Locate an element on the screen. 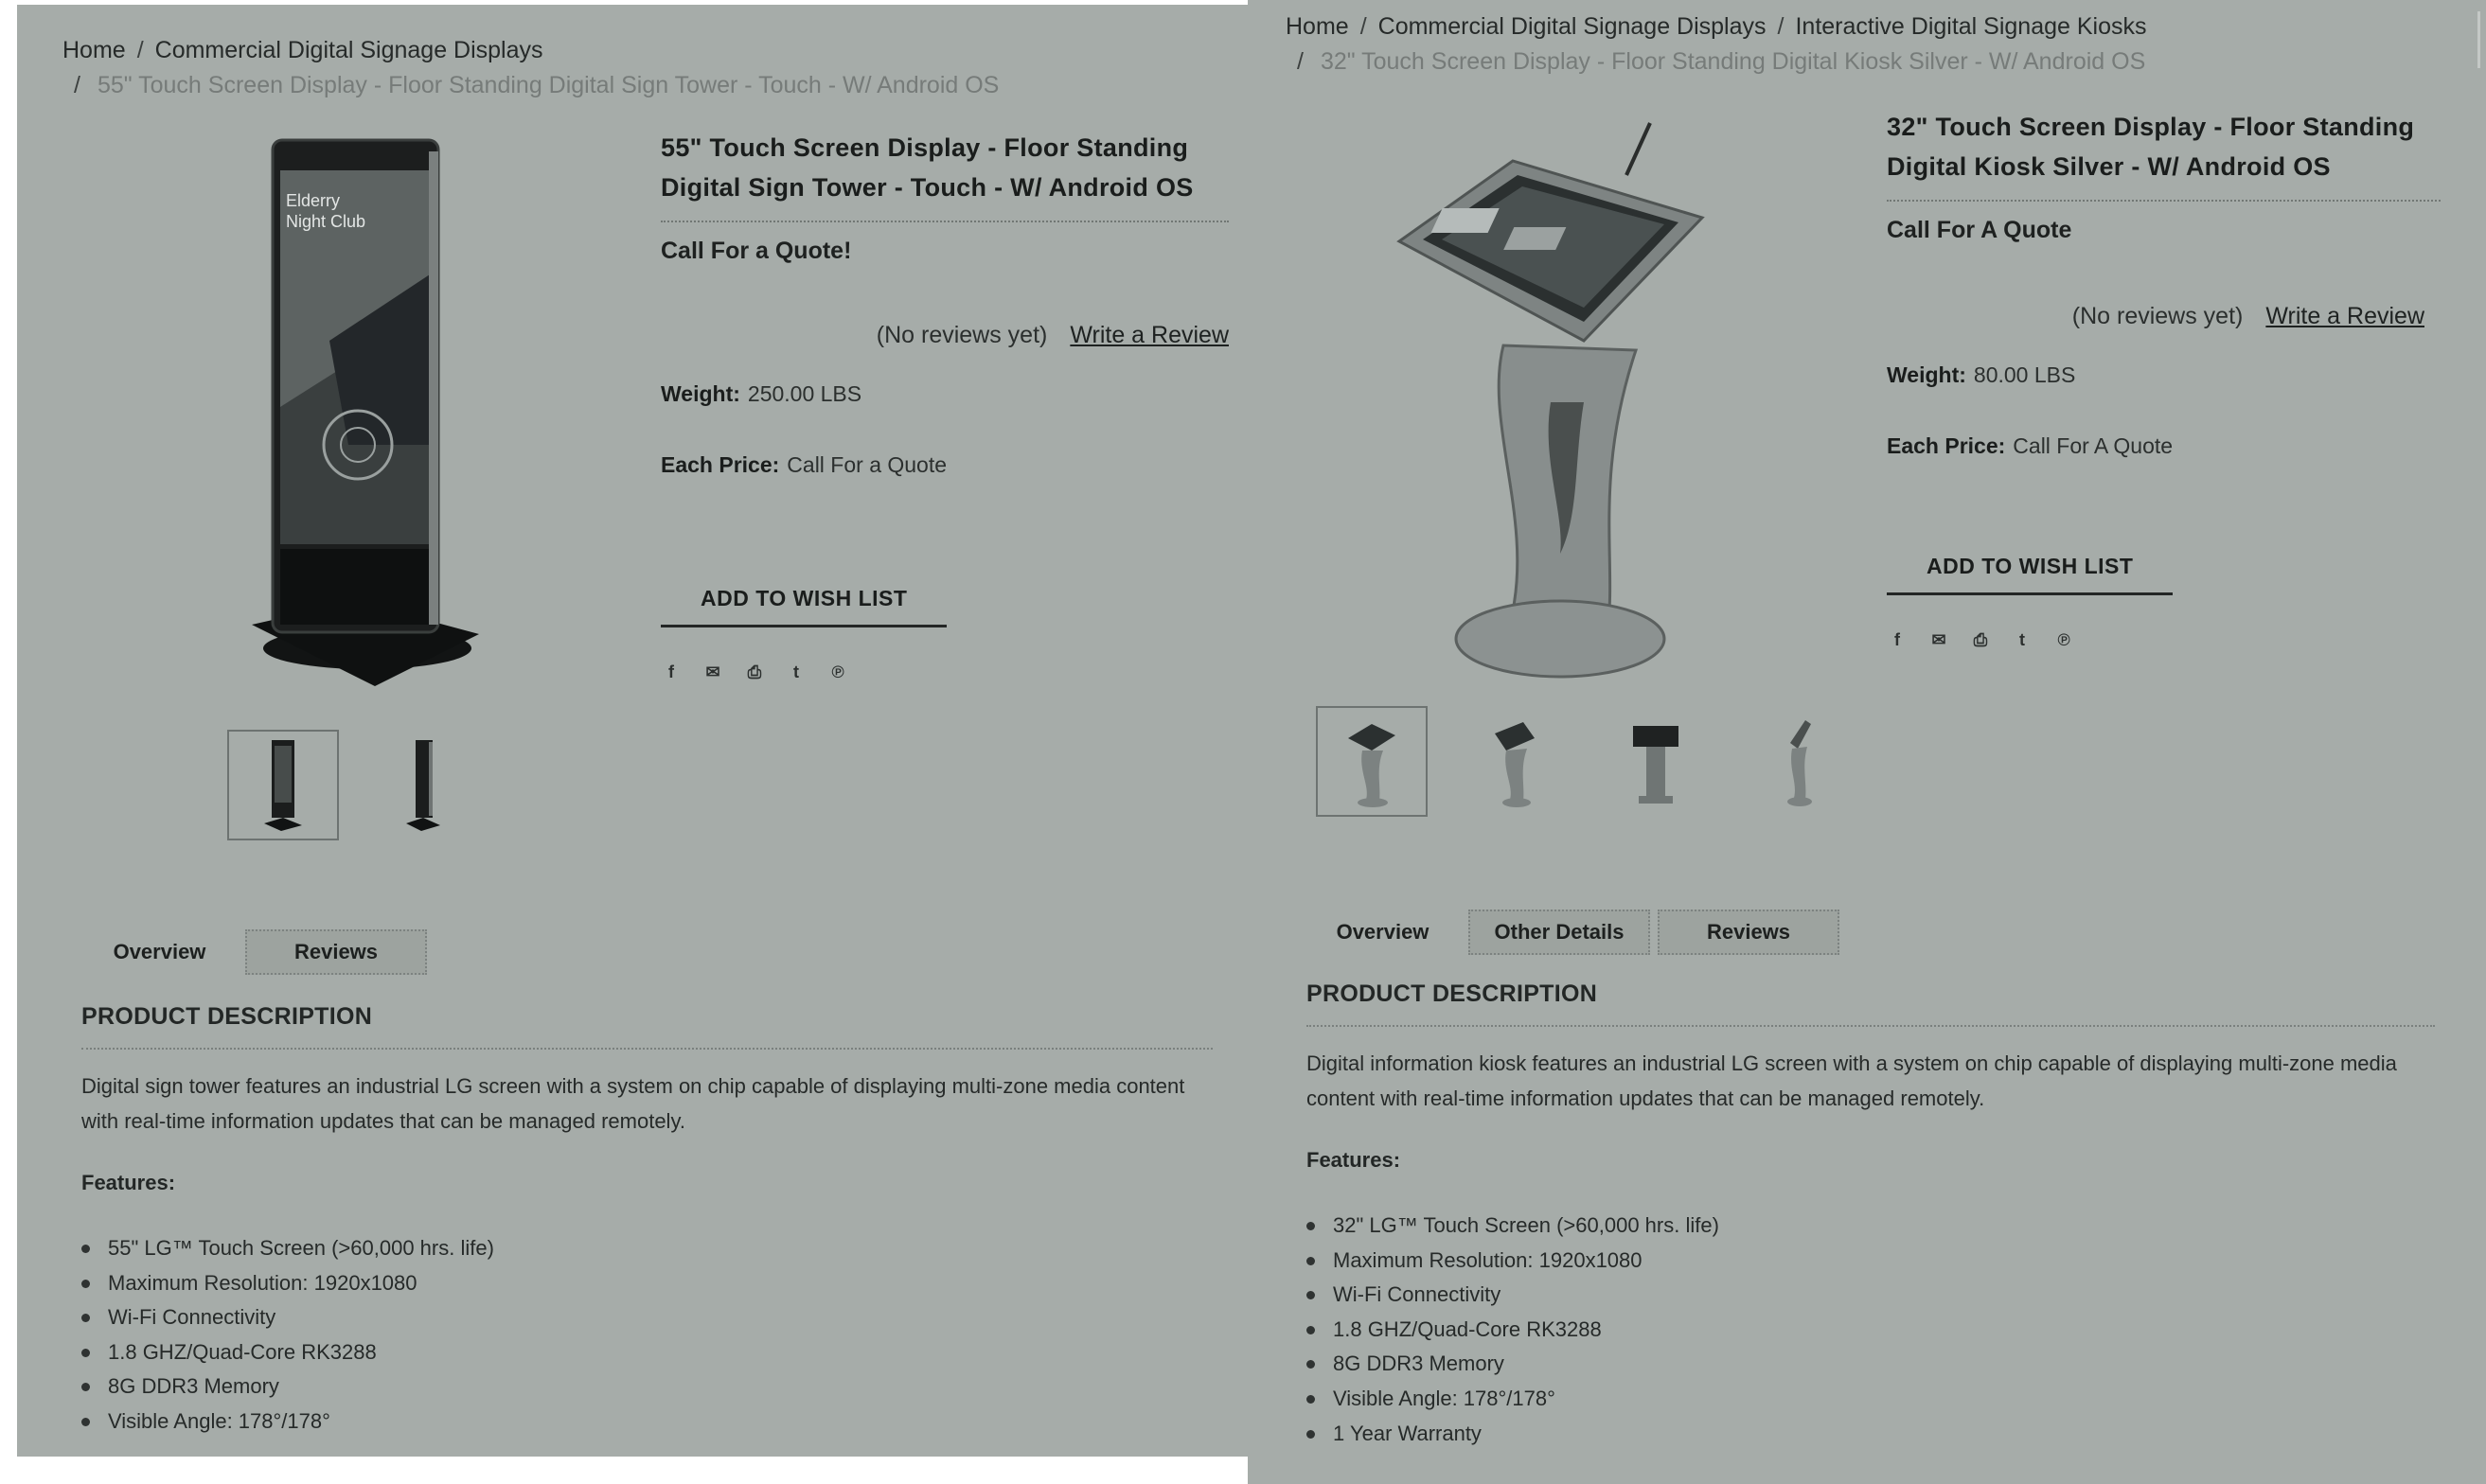 This screenshot has height=1484, width=2486. product-tabs: Overview Other Details Reviews is located at coordinates (1572, 932).